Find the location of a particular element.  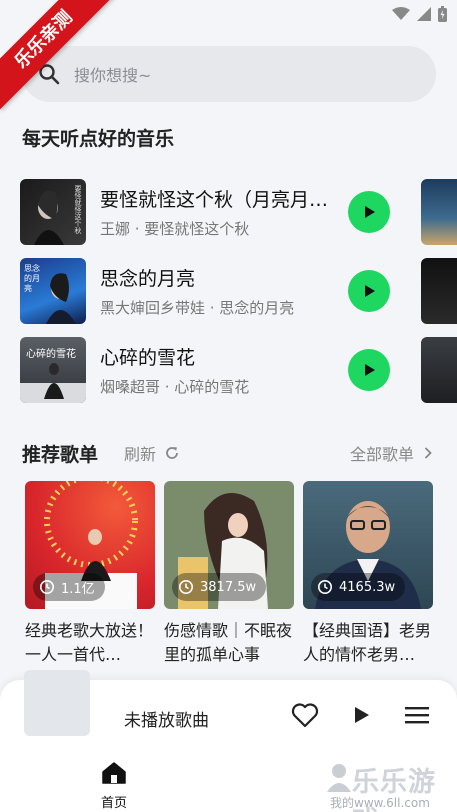

cover-caption: 思念的月亮 is located at coordinates (32, 278).